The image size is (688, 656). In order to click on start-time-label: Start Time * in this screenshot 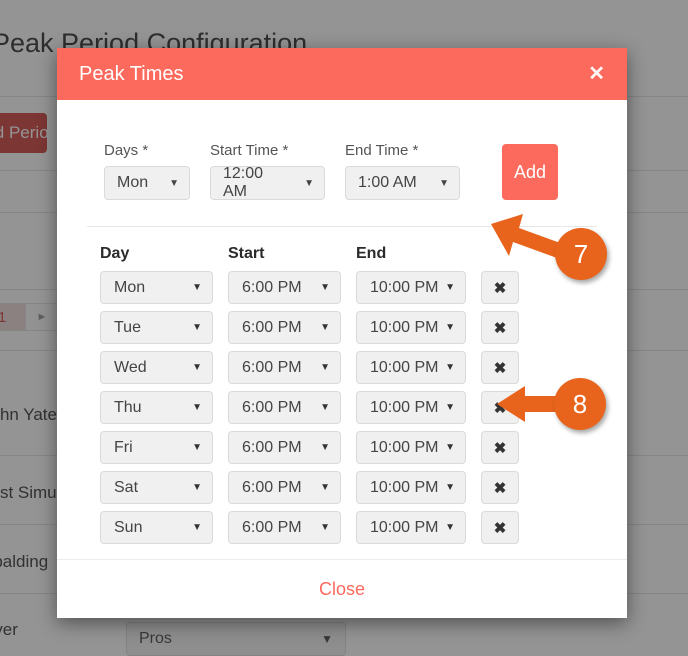, I will do `click(249, 150)`.